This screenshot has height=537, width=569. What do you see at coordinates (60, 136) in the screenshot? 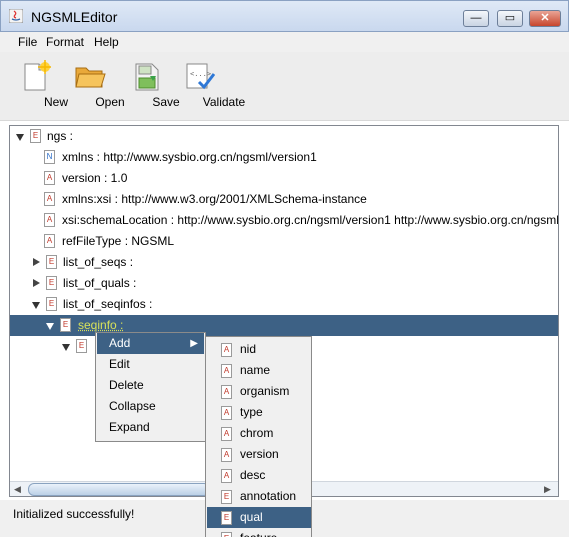
I see `tree-node-label: ngs :` at bounding box center [60, 136].